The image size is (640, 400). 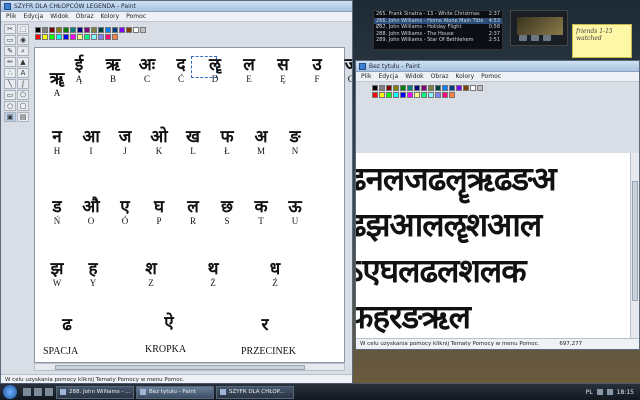 What do you see at coordinates (85, 16) in the screenshot?
I see `menu-item: Obraz` at bounding box center [85, 16].